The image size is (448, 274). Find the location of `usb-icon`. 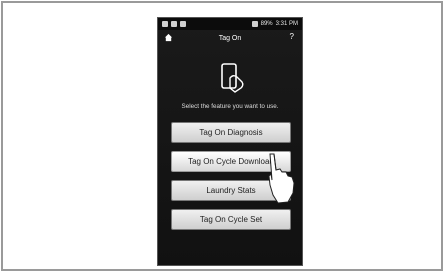

usb-icon is located at coordinates (183, 24).